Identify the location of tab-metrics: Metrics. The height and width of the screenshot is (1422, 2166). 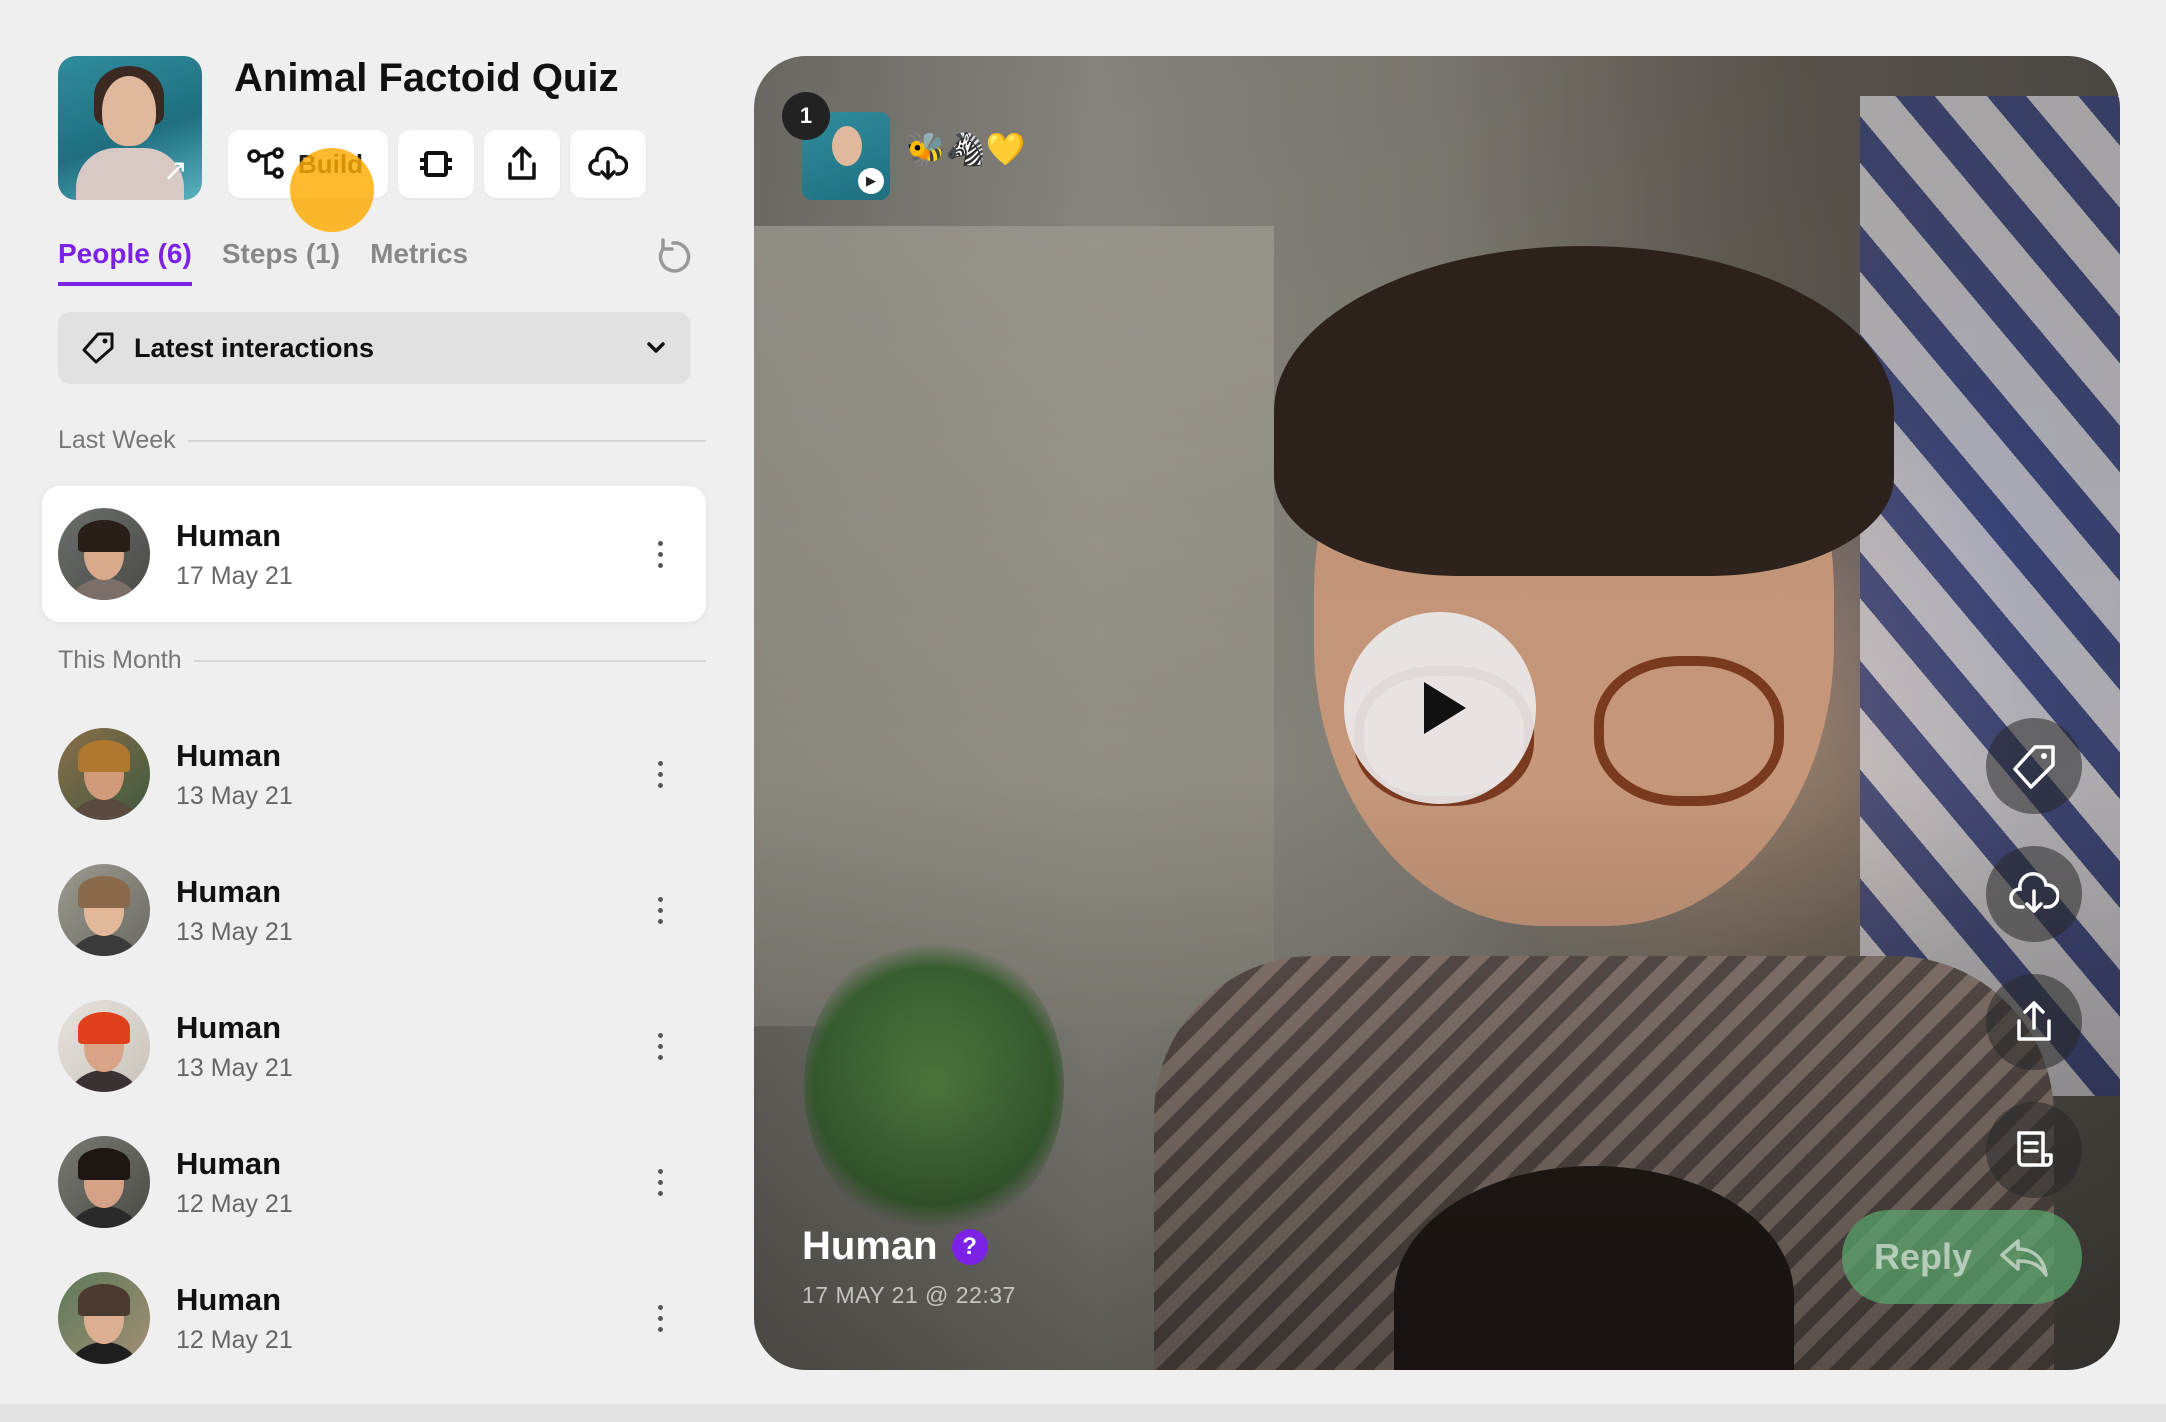
(419, 262).